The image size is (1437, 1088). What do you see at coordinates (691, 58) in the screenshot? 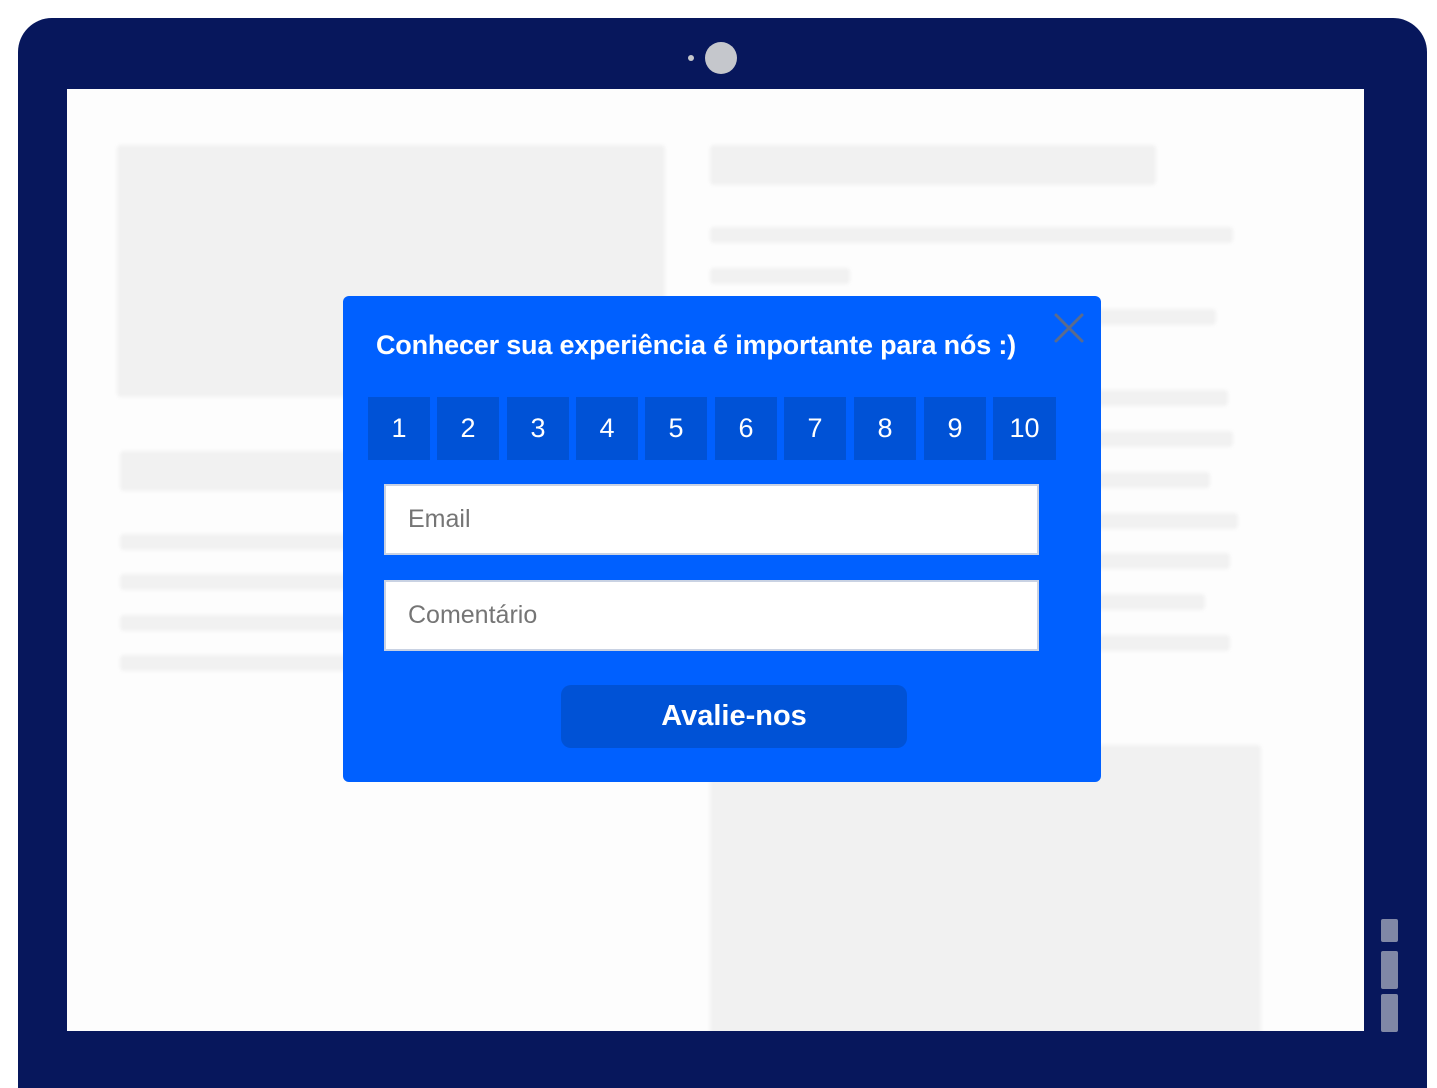
I see `camera-sensor-icon` at bounding box center [691, 58].